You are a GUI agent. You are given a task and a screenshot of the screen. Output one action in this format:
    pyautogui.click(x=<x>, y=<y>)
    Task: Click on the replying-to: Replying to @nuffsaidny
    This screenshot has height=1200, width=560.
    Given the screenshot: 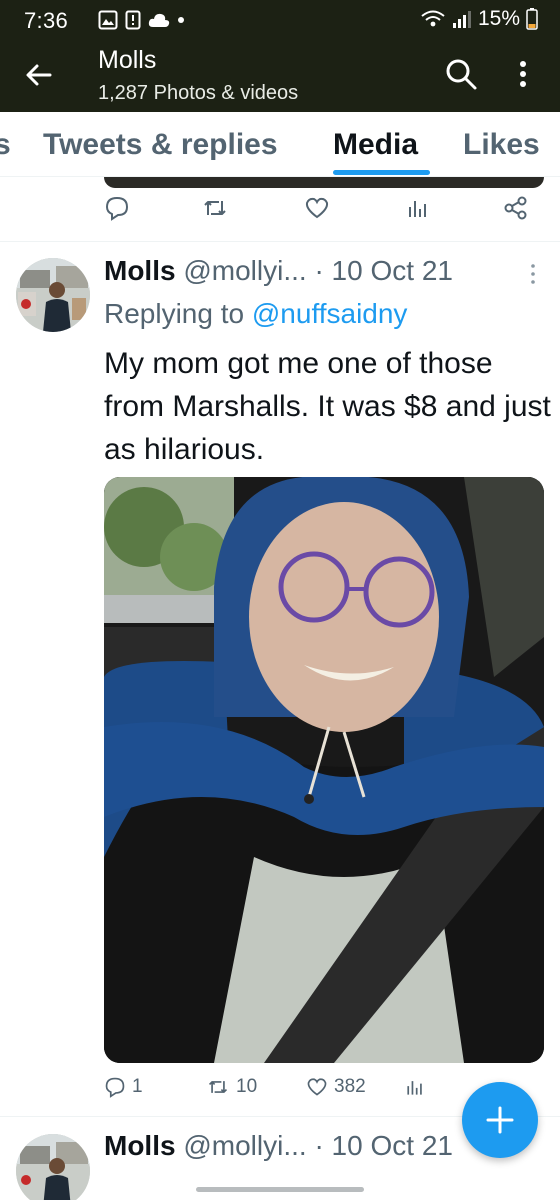 What is the action you would take?
    pyautogui.click(x=255, y=314)
    